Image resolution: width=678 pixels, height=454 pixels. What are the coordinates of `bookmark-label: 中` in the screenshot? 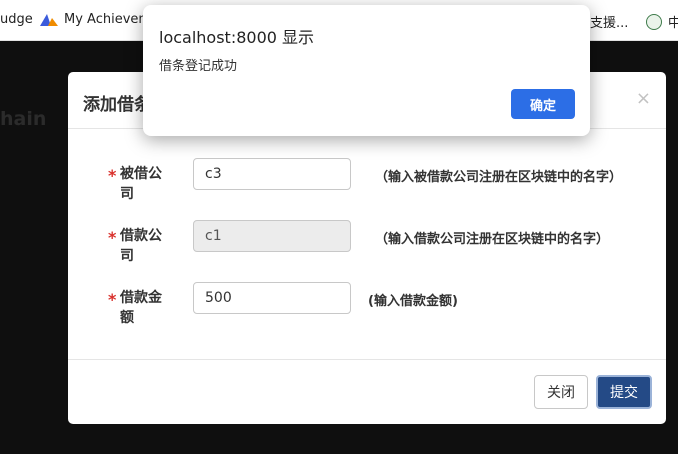 It's located at (673, 23).